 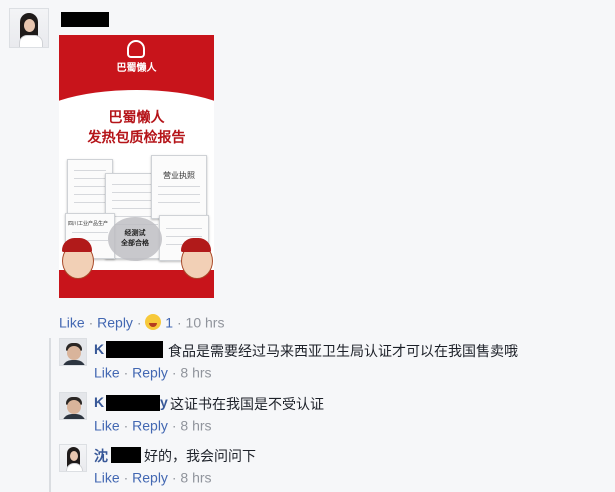 I want to click on mascot-left-icon, so click(x=78, y=258).